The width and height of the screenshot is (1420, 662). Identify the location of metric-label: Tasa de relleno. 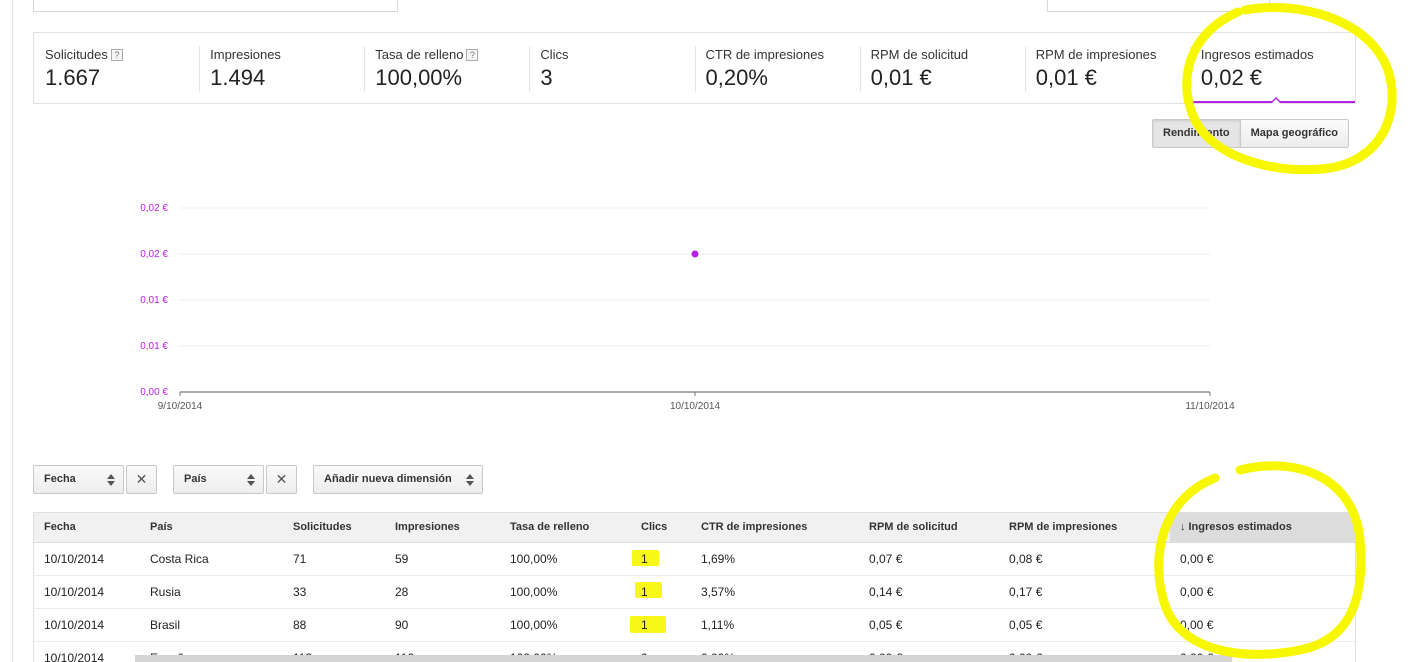
(419, 54).